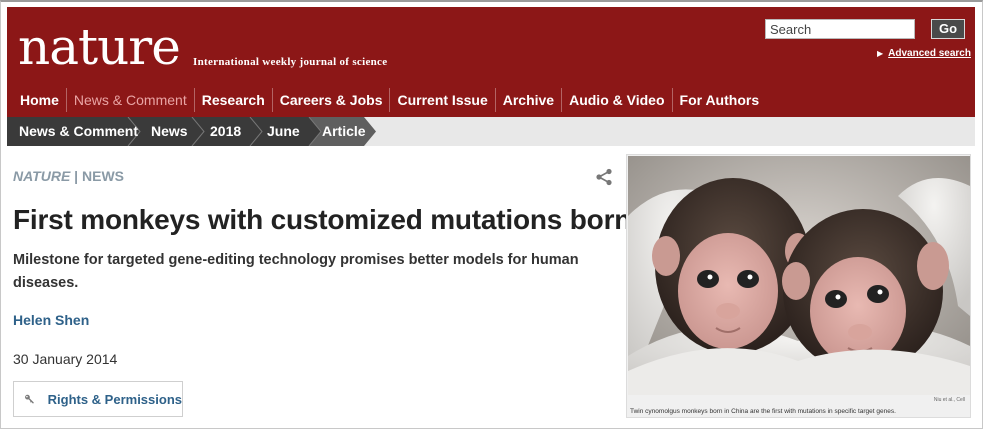 Image resolution: width=983 pixels, height=429 pixels. I want to click on advanced-search-link: ▶ Advanced search, so click(924, 53).